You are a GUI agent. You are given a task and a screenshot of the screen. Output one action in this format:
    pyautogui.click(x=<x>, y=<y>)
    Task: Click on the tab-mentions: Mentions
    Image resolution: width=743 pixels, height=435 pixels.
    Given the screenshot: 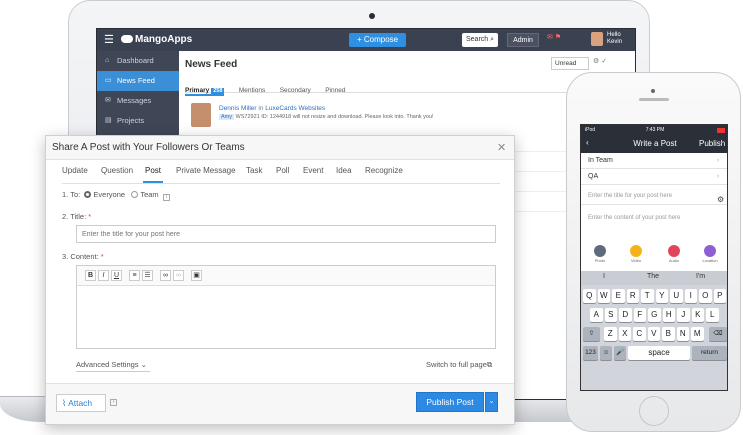 What is the action you would take?
    pyautogui.click(x=252, y=90)
    